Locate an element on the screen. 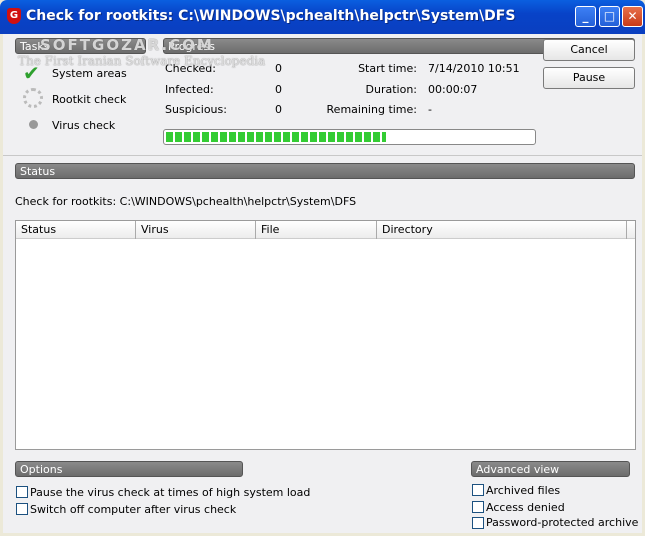 This screenshot has width=645, height=536. status-header: Status is located at coordinates (325, 171).